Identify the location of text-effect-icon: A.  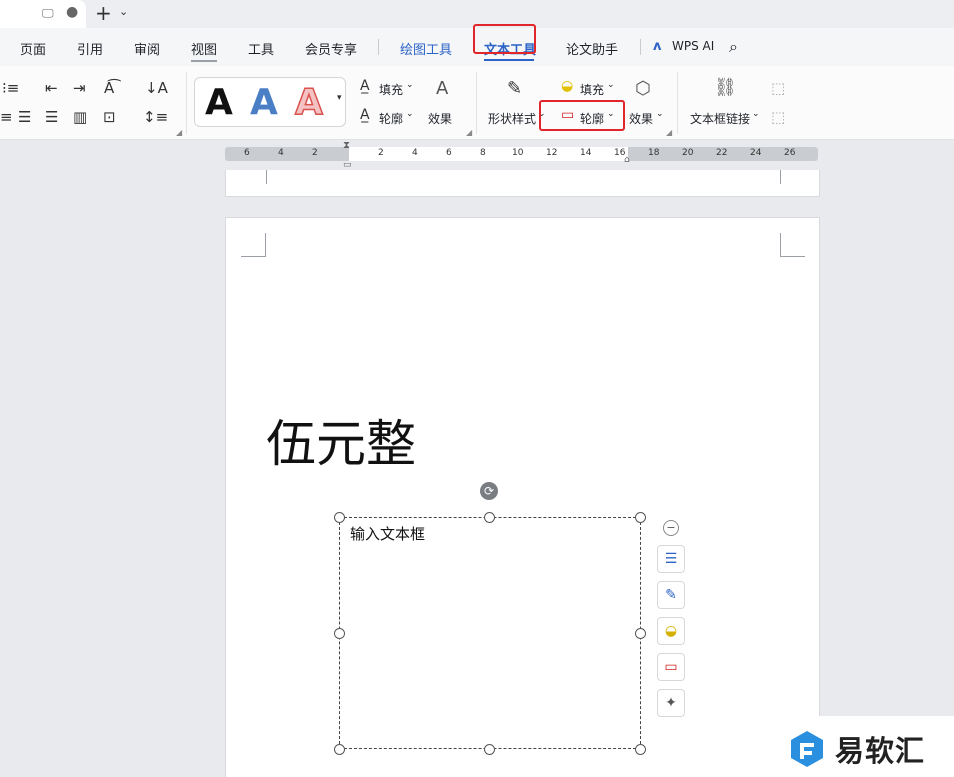
(442, 88).